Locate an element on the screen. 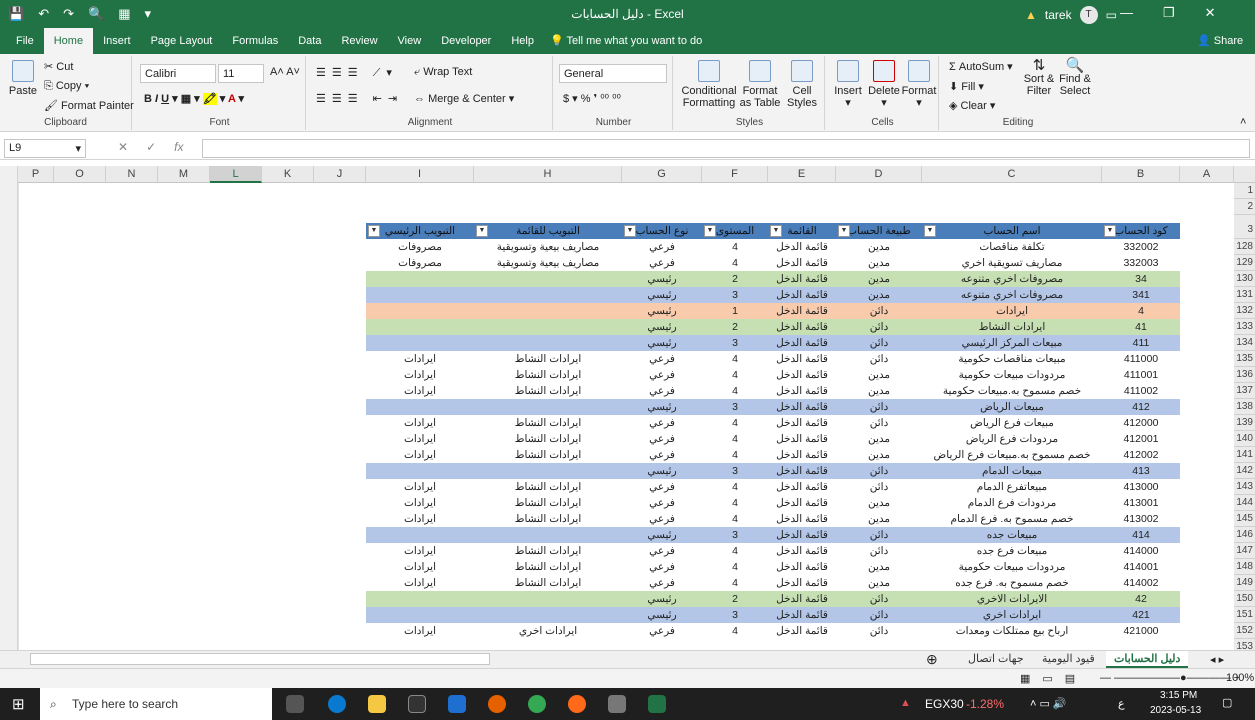 The image size is (1255, 720). table-cell-b: 411 is located at coordinates (1141, 343).